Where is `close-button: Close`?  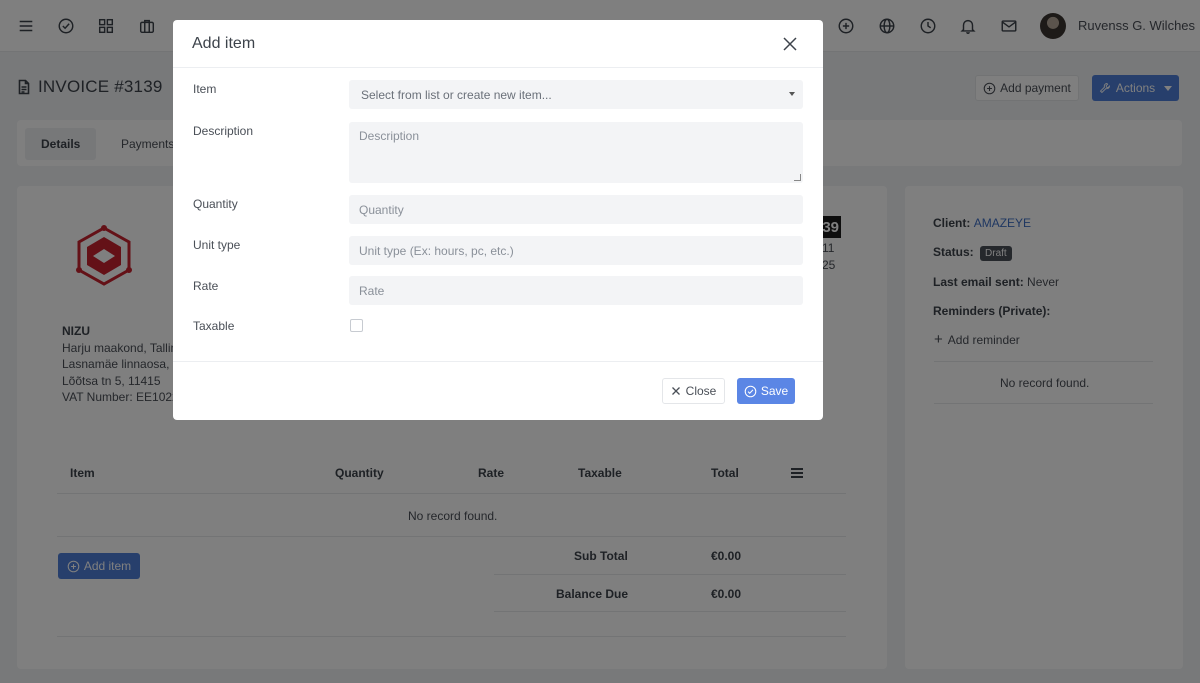
close-button: Close is located at coordinates (693, 391).